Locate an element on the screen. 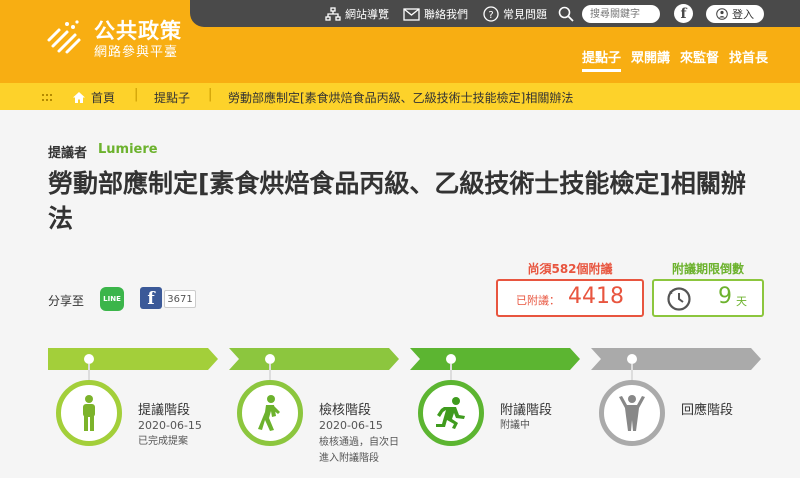 Image resolution: width=800 pixels, height=478 pixels. breadcrumb-current: 勞動部應制定[素食烘焙食品丙級、乙級技術士技能檢定]相關辦法 is located at coordinates (401, 98).